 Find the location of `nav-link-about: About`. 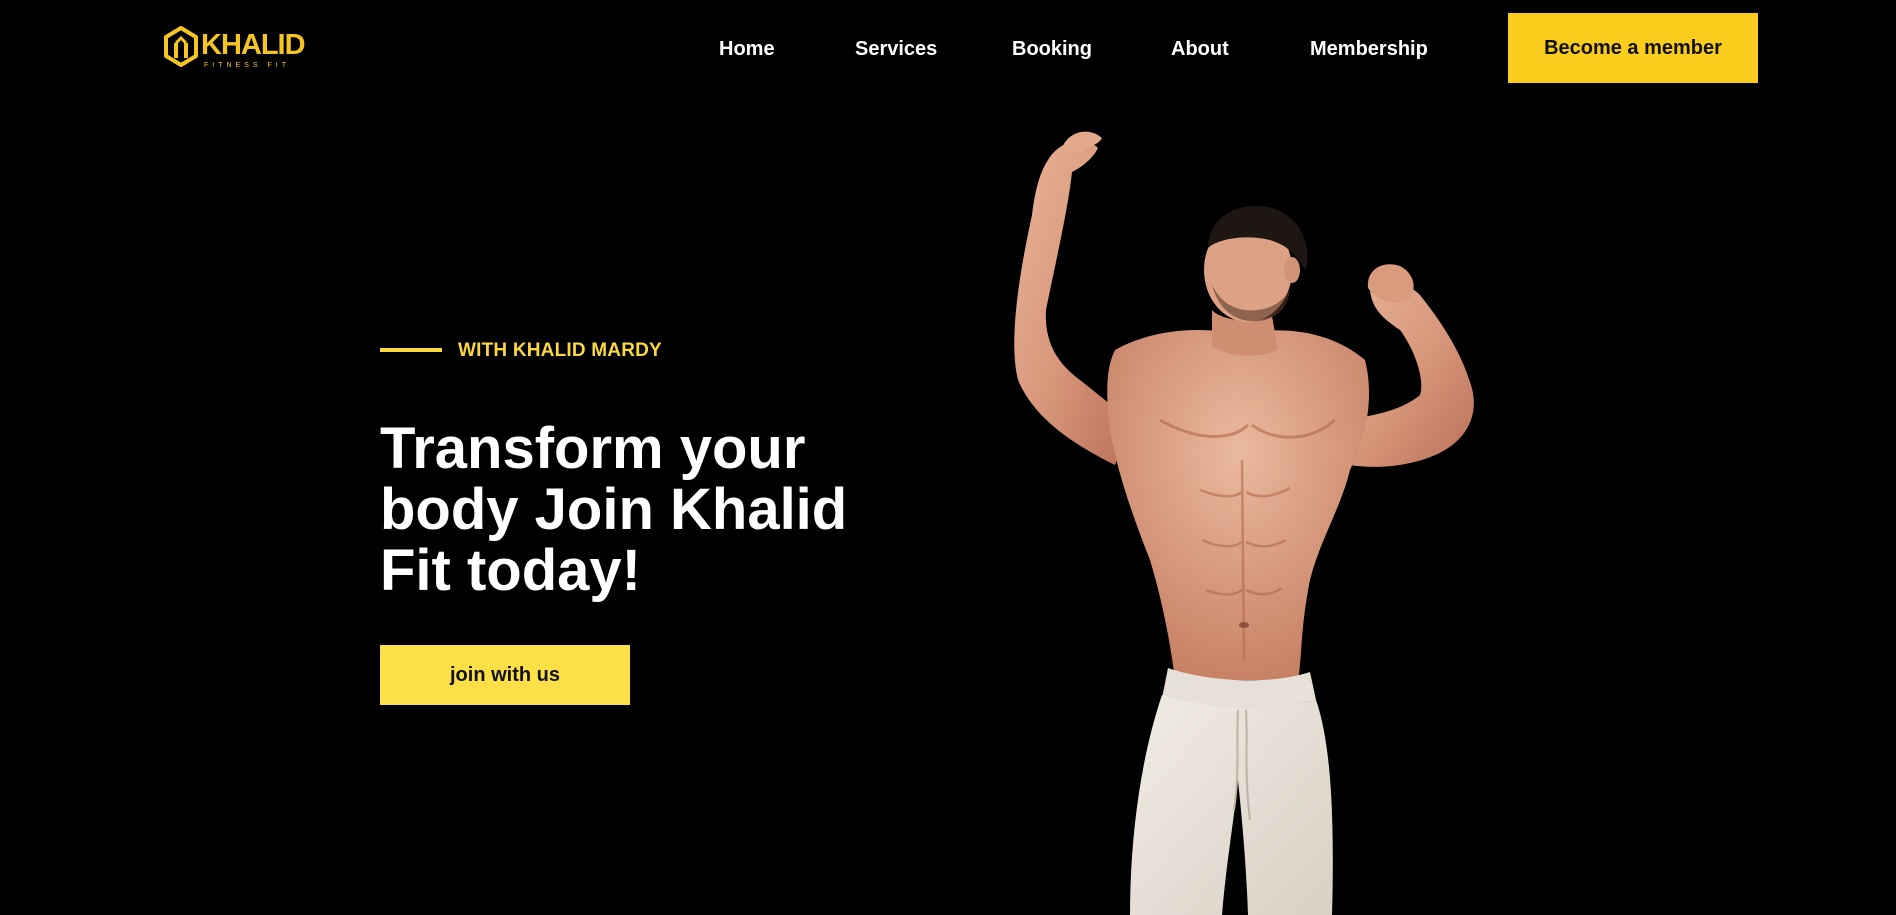

nav-link-about: About is located at coordinates (1200, 49).